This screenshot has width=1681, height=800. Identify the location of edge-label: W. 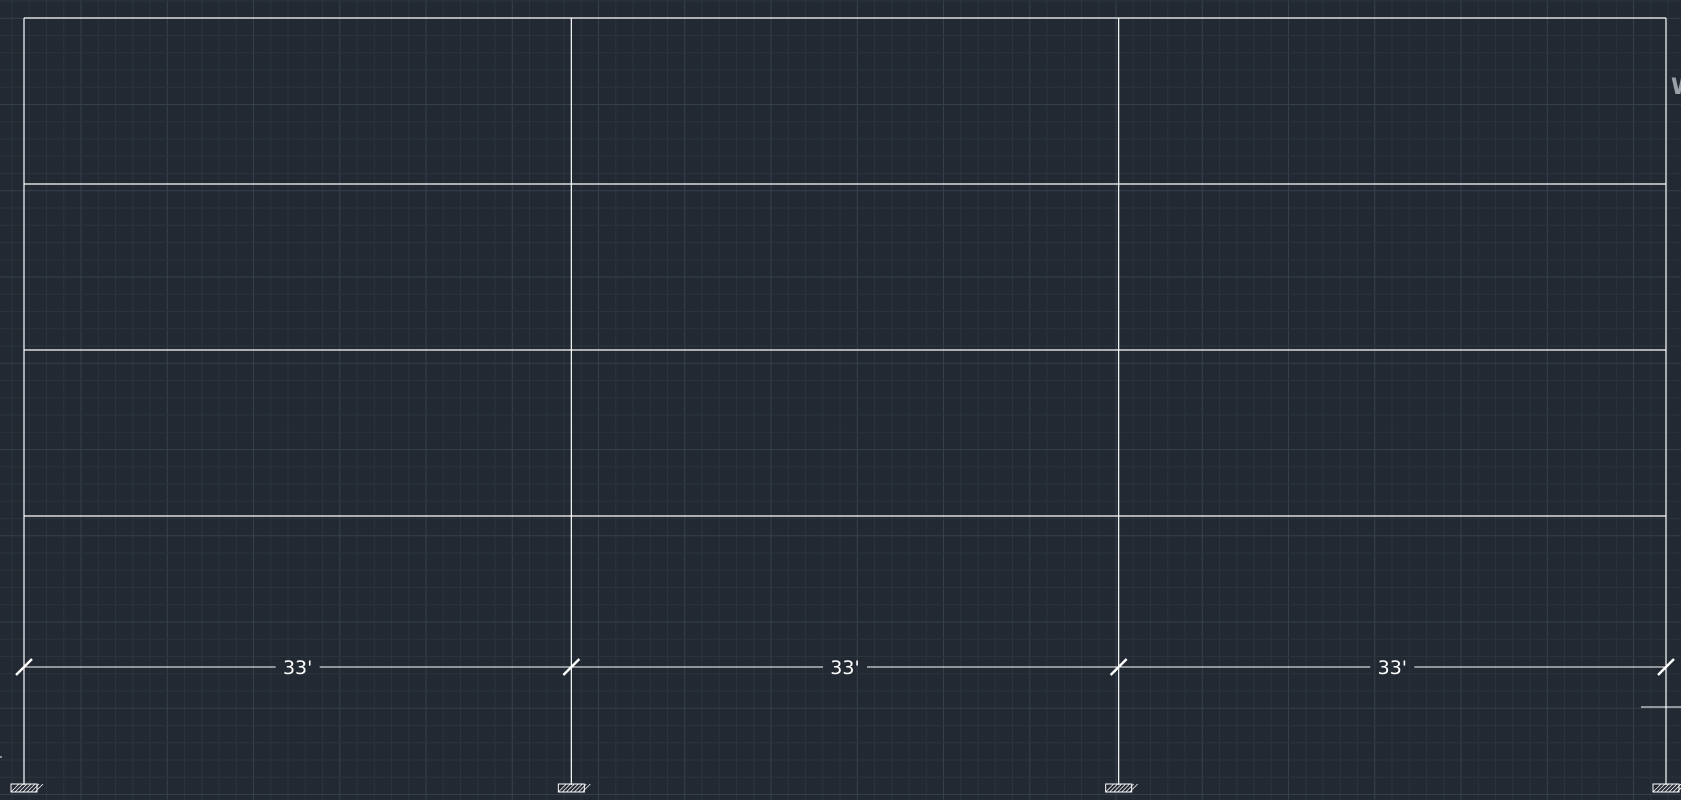
(1676, 87).